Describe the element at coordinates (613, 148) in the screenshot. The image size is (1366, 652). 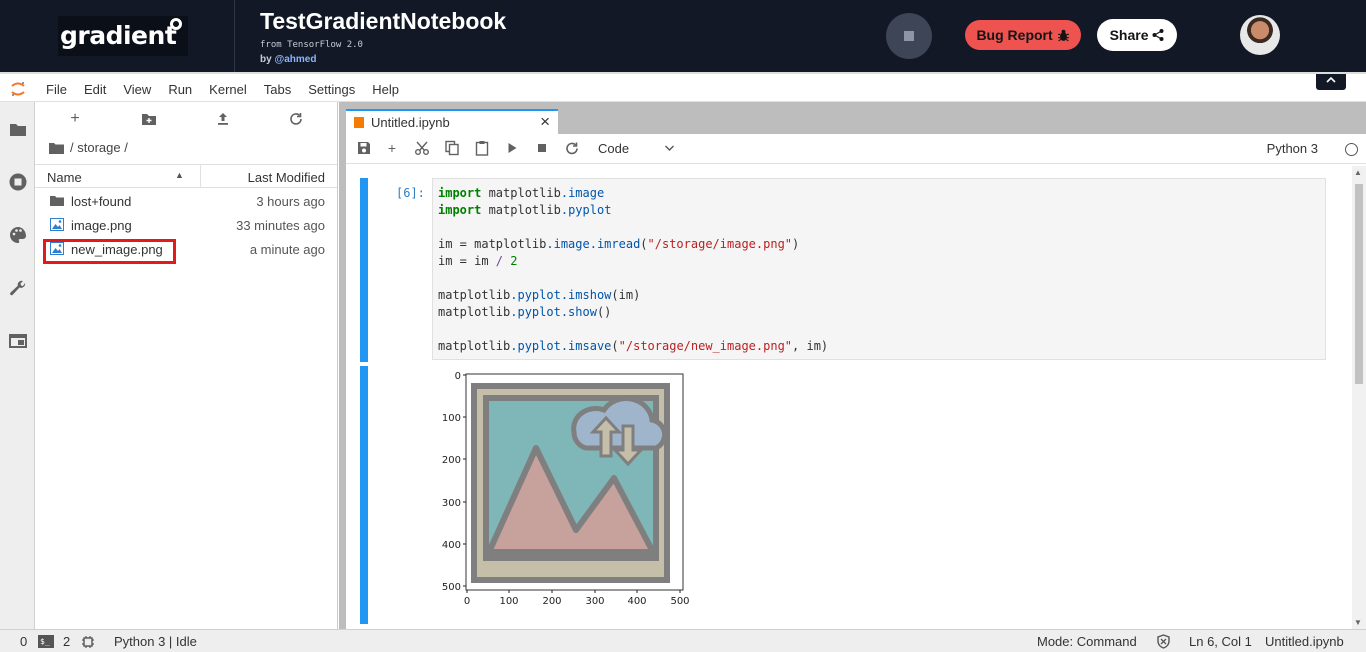
I see `cell-type-select: Code` at that location.